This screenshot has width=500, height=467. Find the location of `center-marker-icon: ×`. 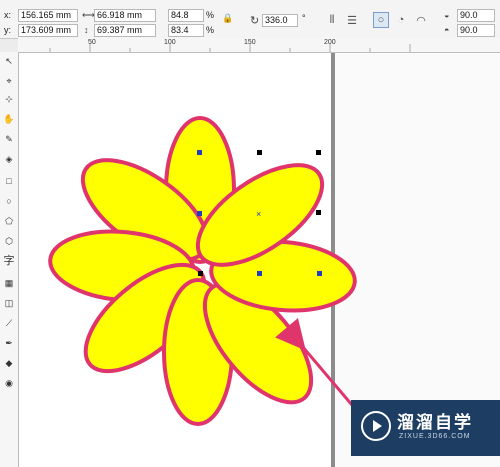

center-marker-icon: × is located at coordinates (258, 214).